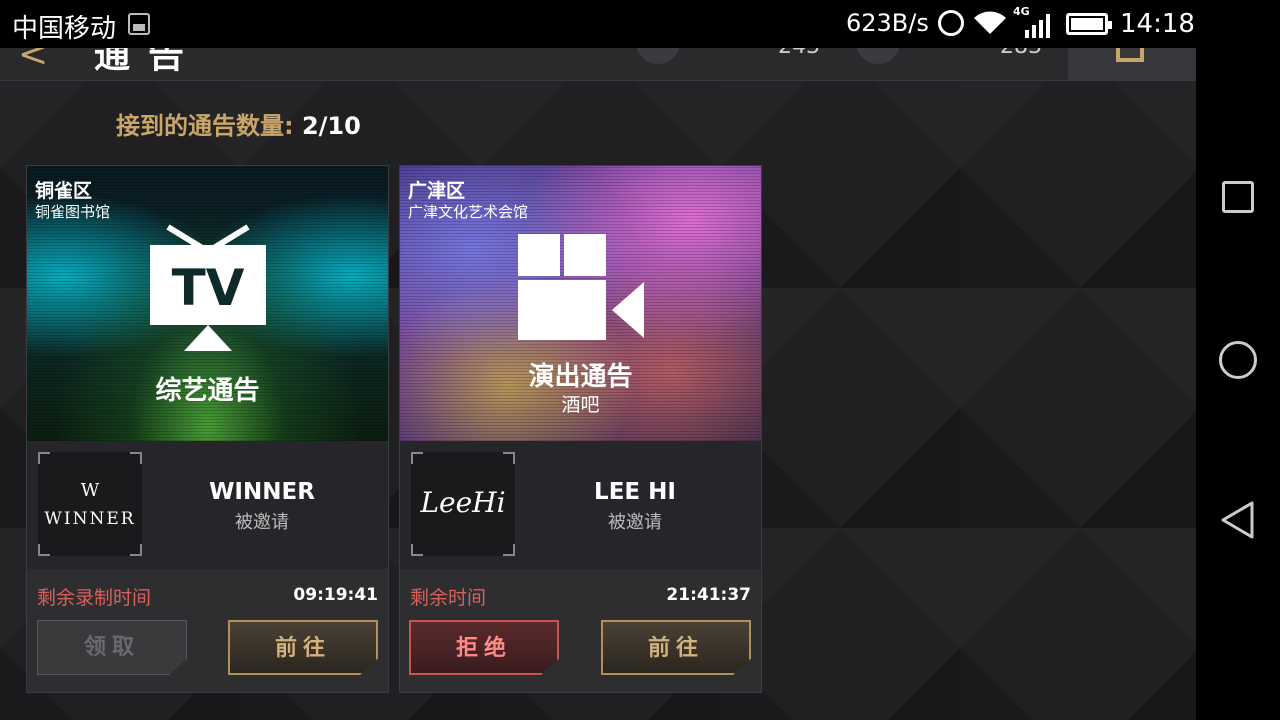 Image resolution: width=1280 pixels, height=720 pixels. Describe the element at coordinates (990, 22) in the screenshot. I see `wifi-icon` at that location.